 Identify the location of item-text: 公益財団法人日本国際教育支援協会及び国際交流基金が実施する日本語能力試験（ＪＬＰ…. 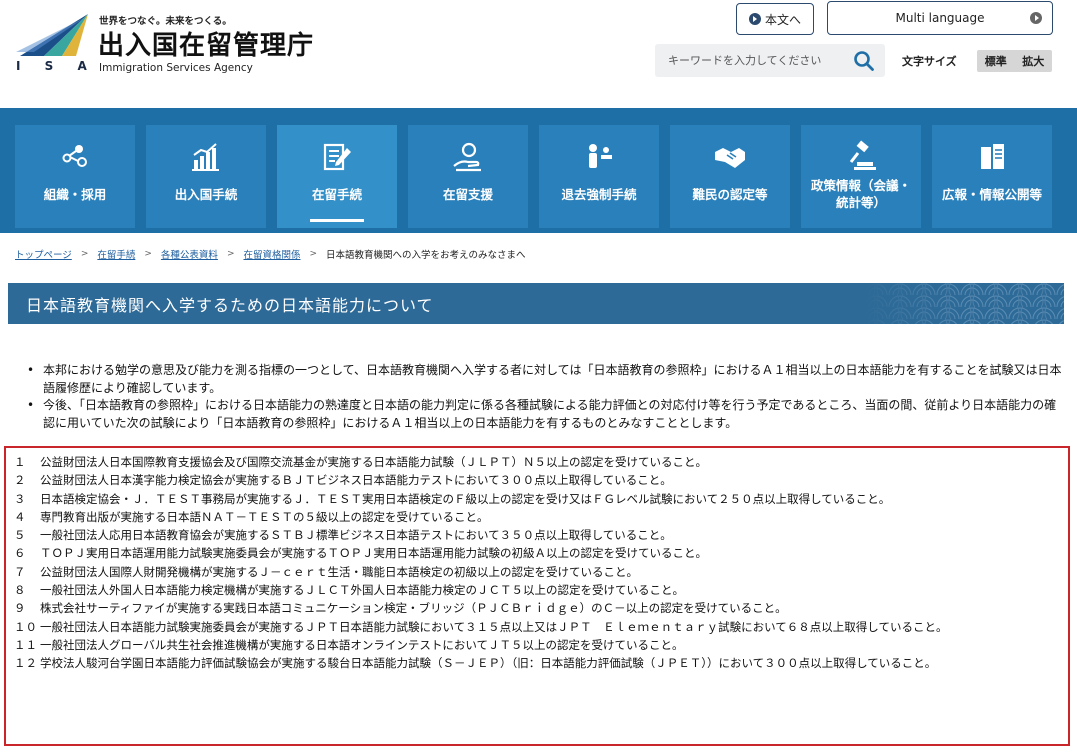
(373, 462).